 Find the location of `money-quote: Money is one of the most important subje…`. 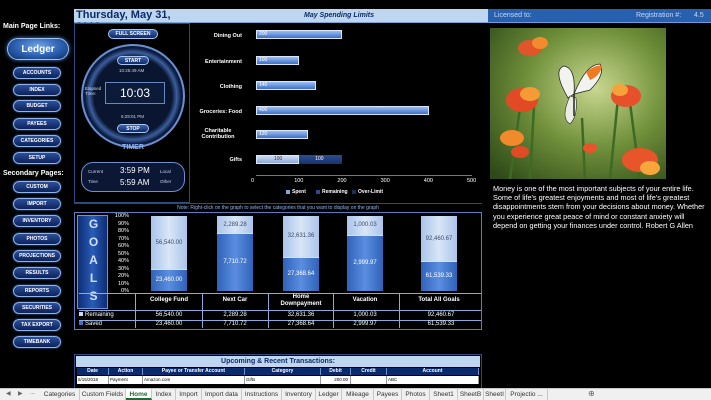

money-quote: Money is one of the most important subje… is located at coordinates (599, 207).